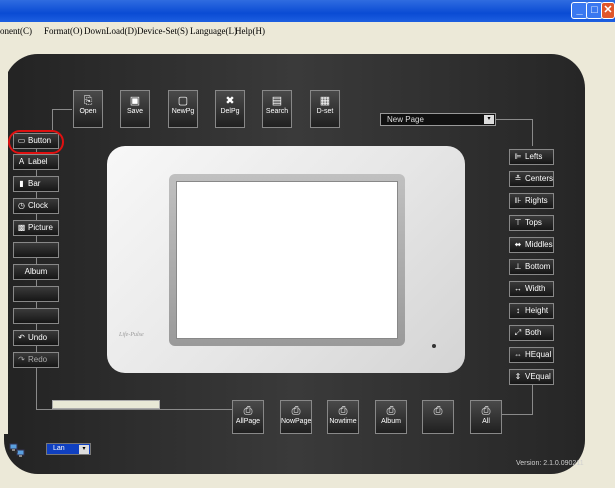 This screenshot has height=488, width=615. I want to click on align-center-icon: ≛, so click(518, 178).